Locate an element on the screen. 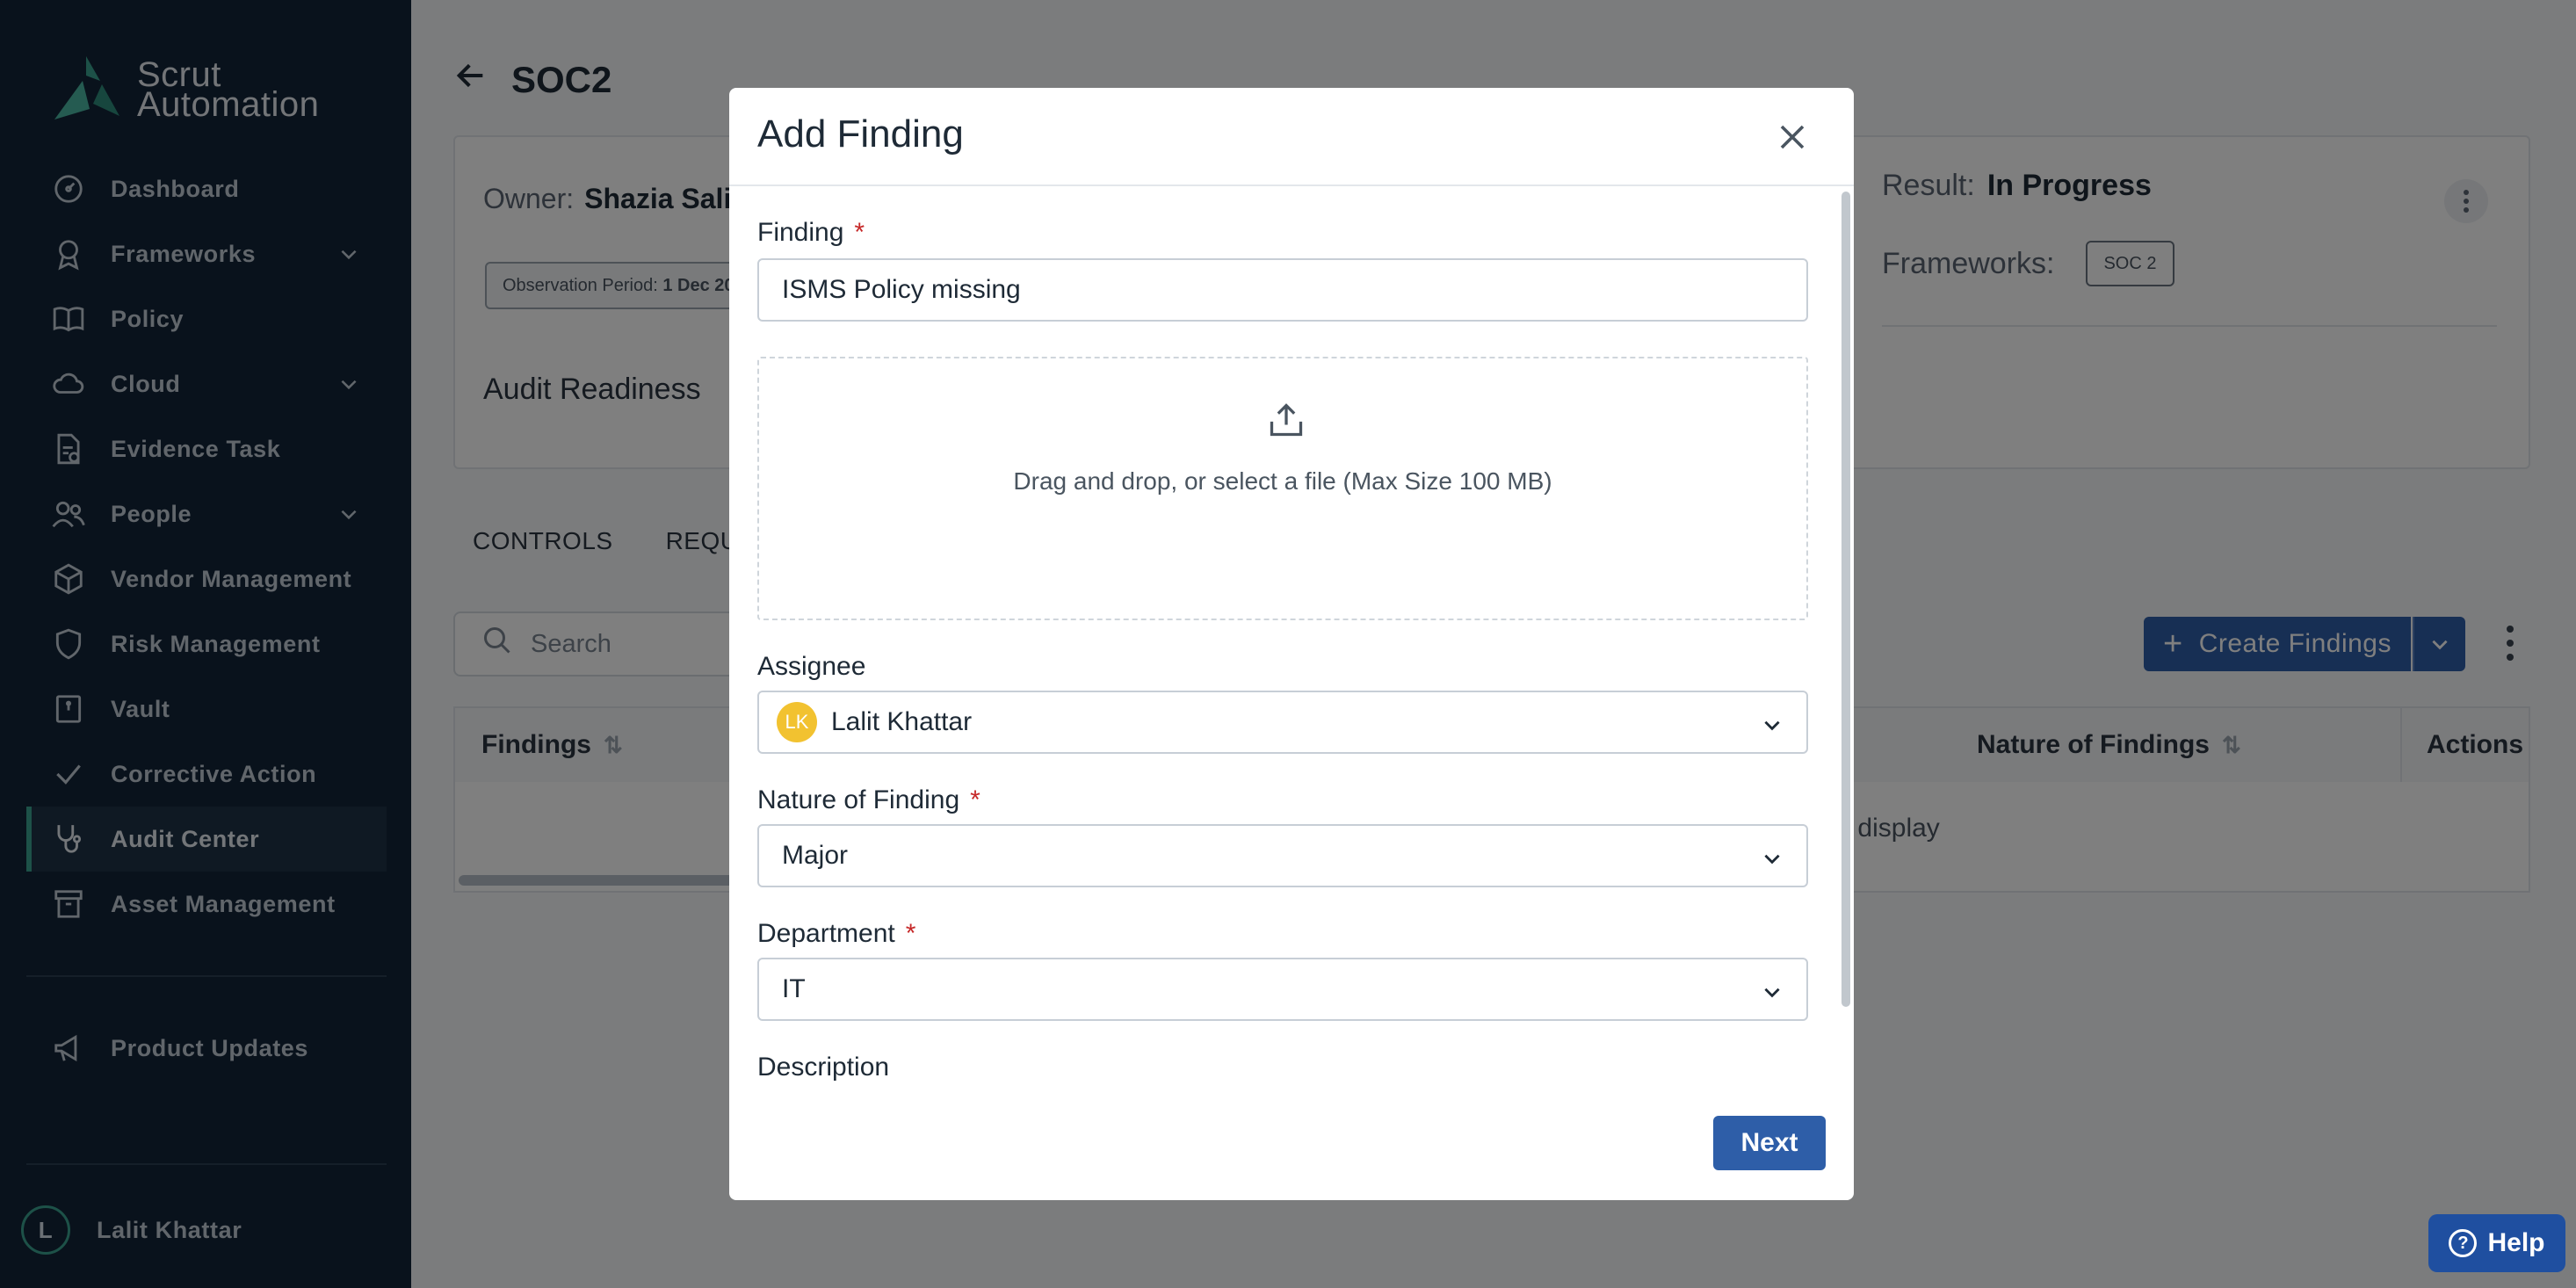 This screenshot has height=1288, width=2576. department-label-text: Department is located at coordinates (826, 933).